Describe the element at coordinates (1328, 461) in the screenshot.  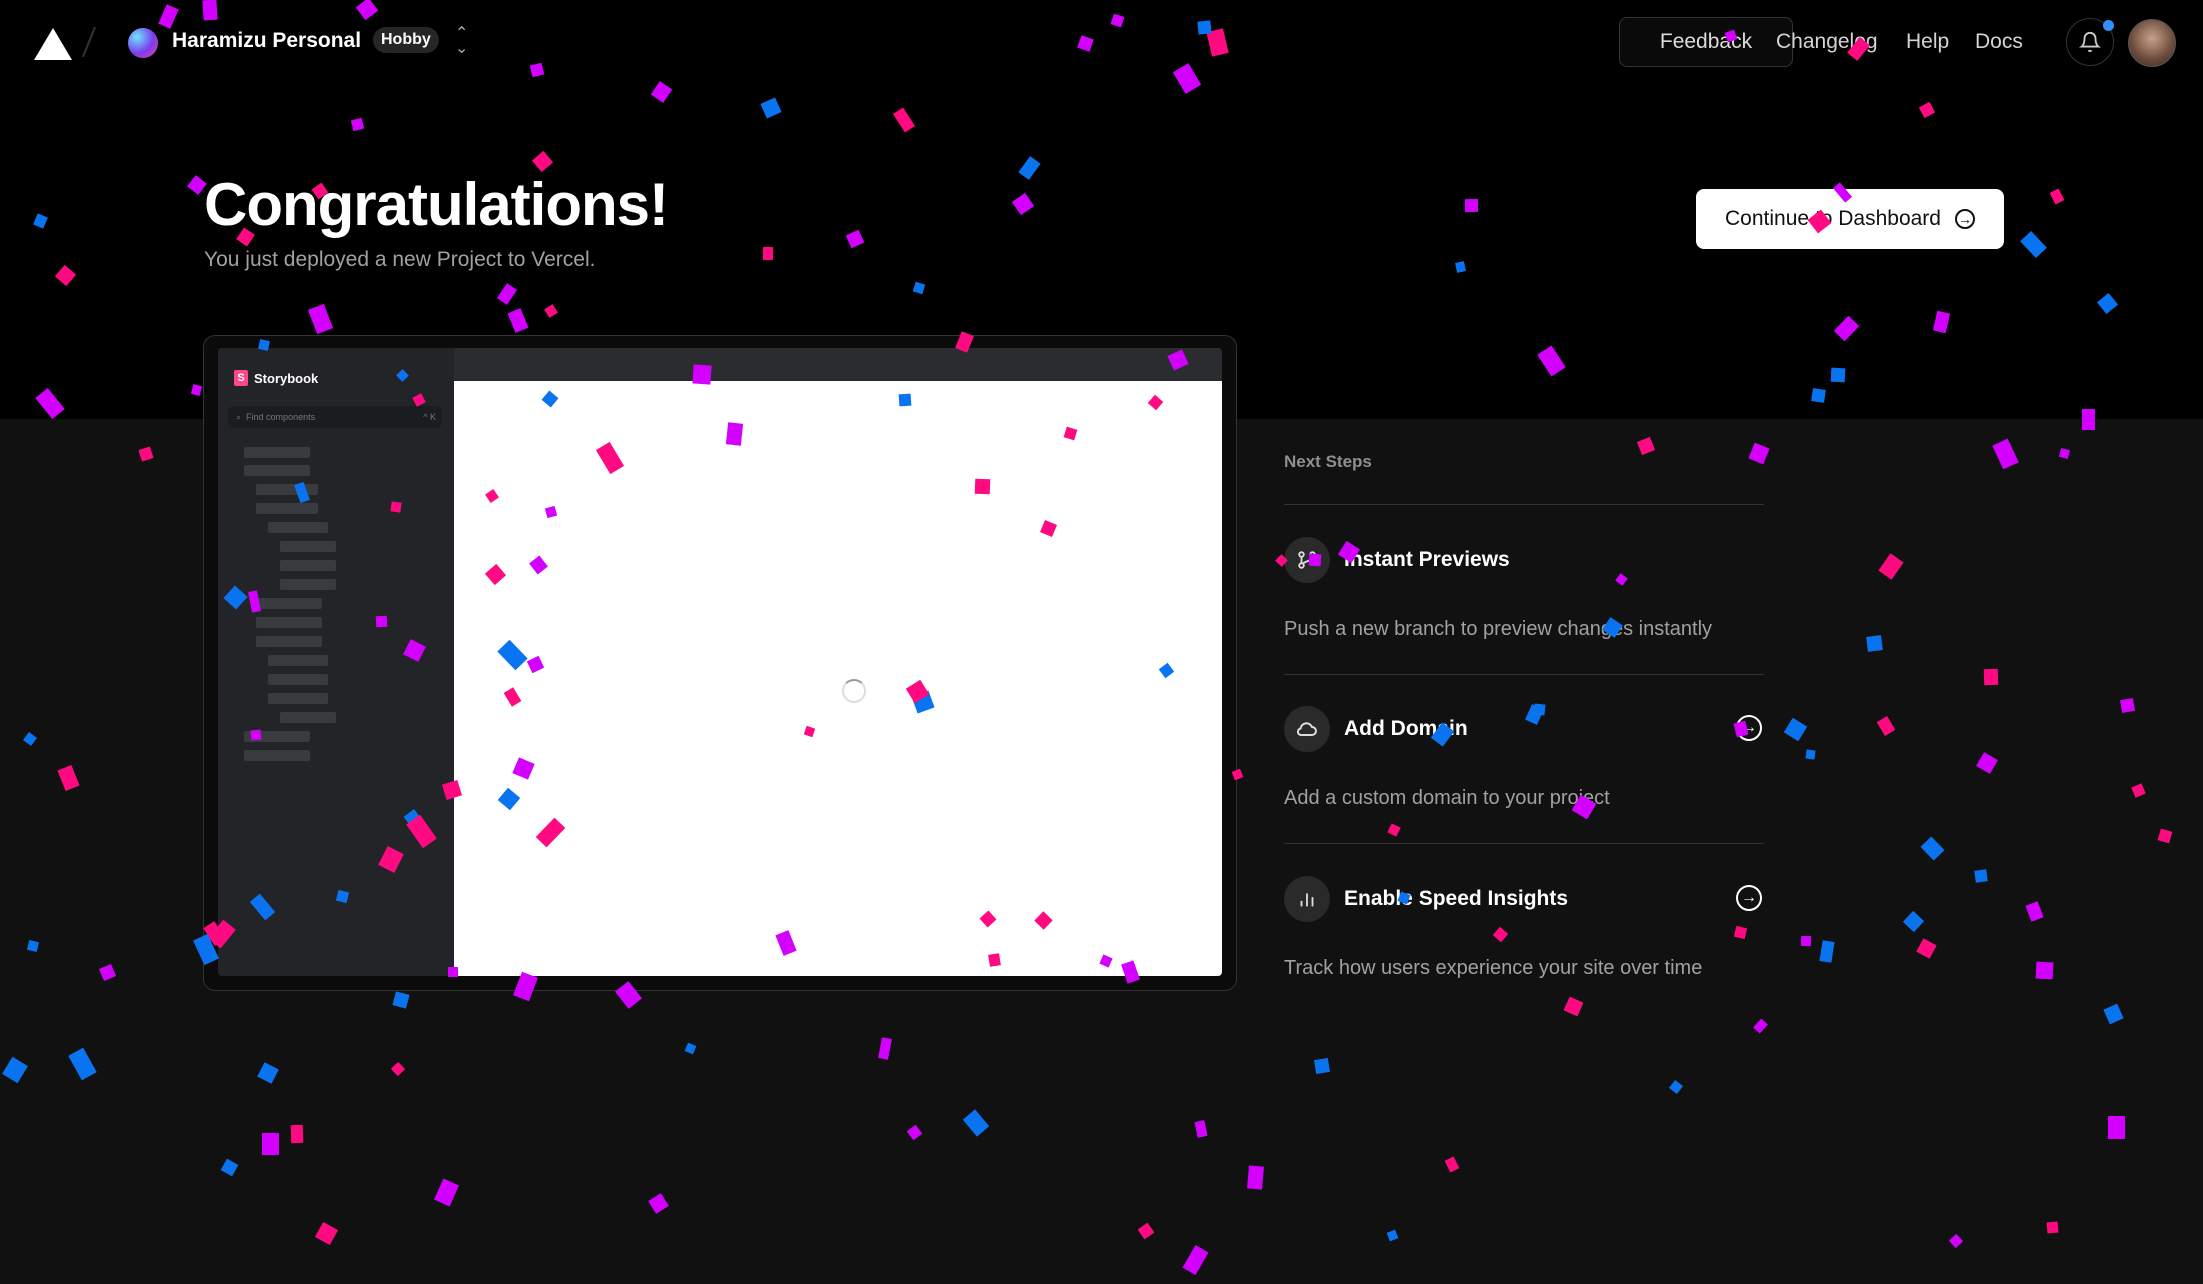
I see `next-steps-heading: Next Steps` at that location.